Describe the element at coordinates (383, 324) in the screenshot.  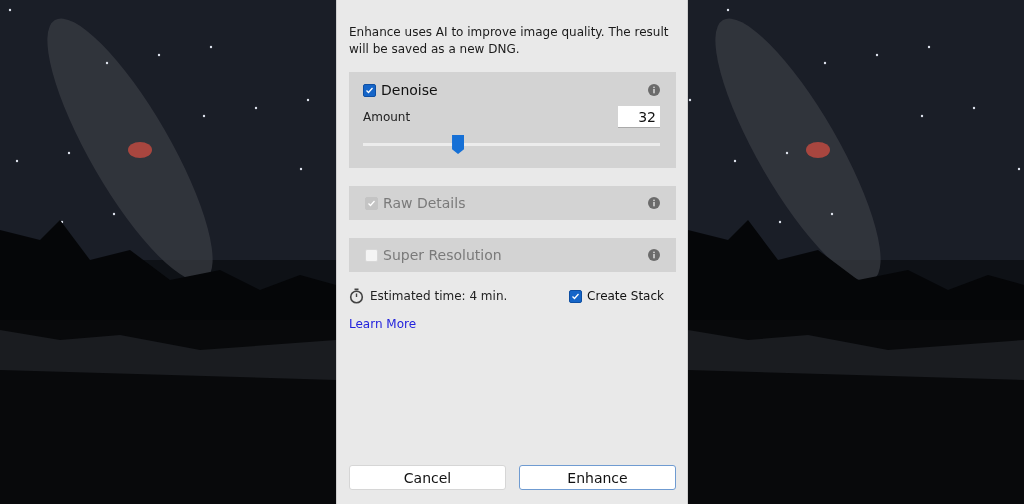
I see `learn-more-link: Learn More` at that location.